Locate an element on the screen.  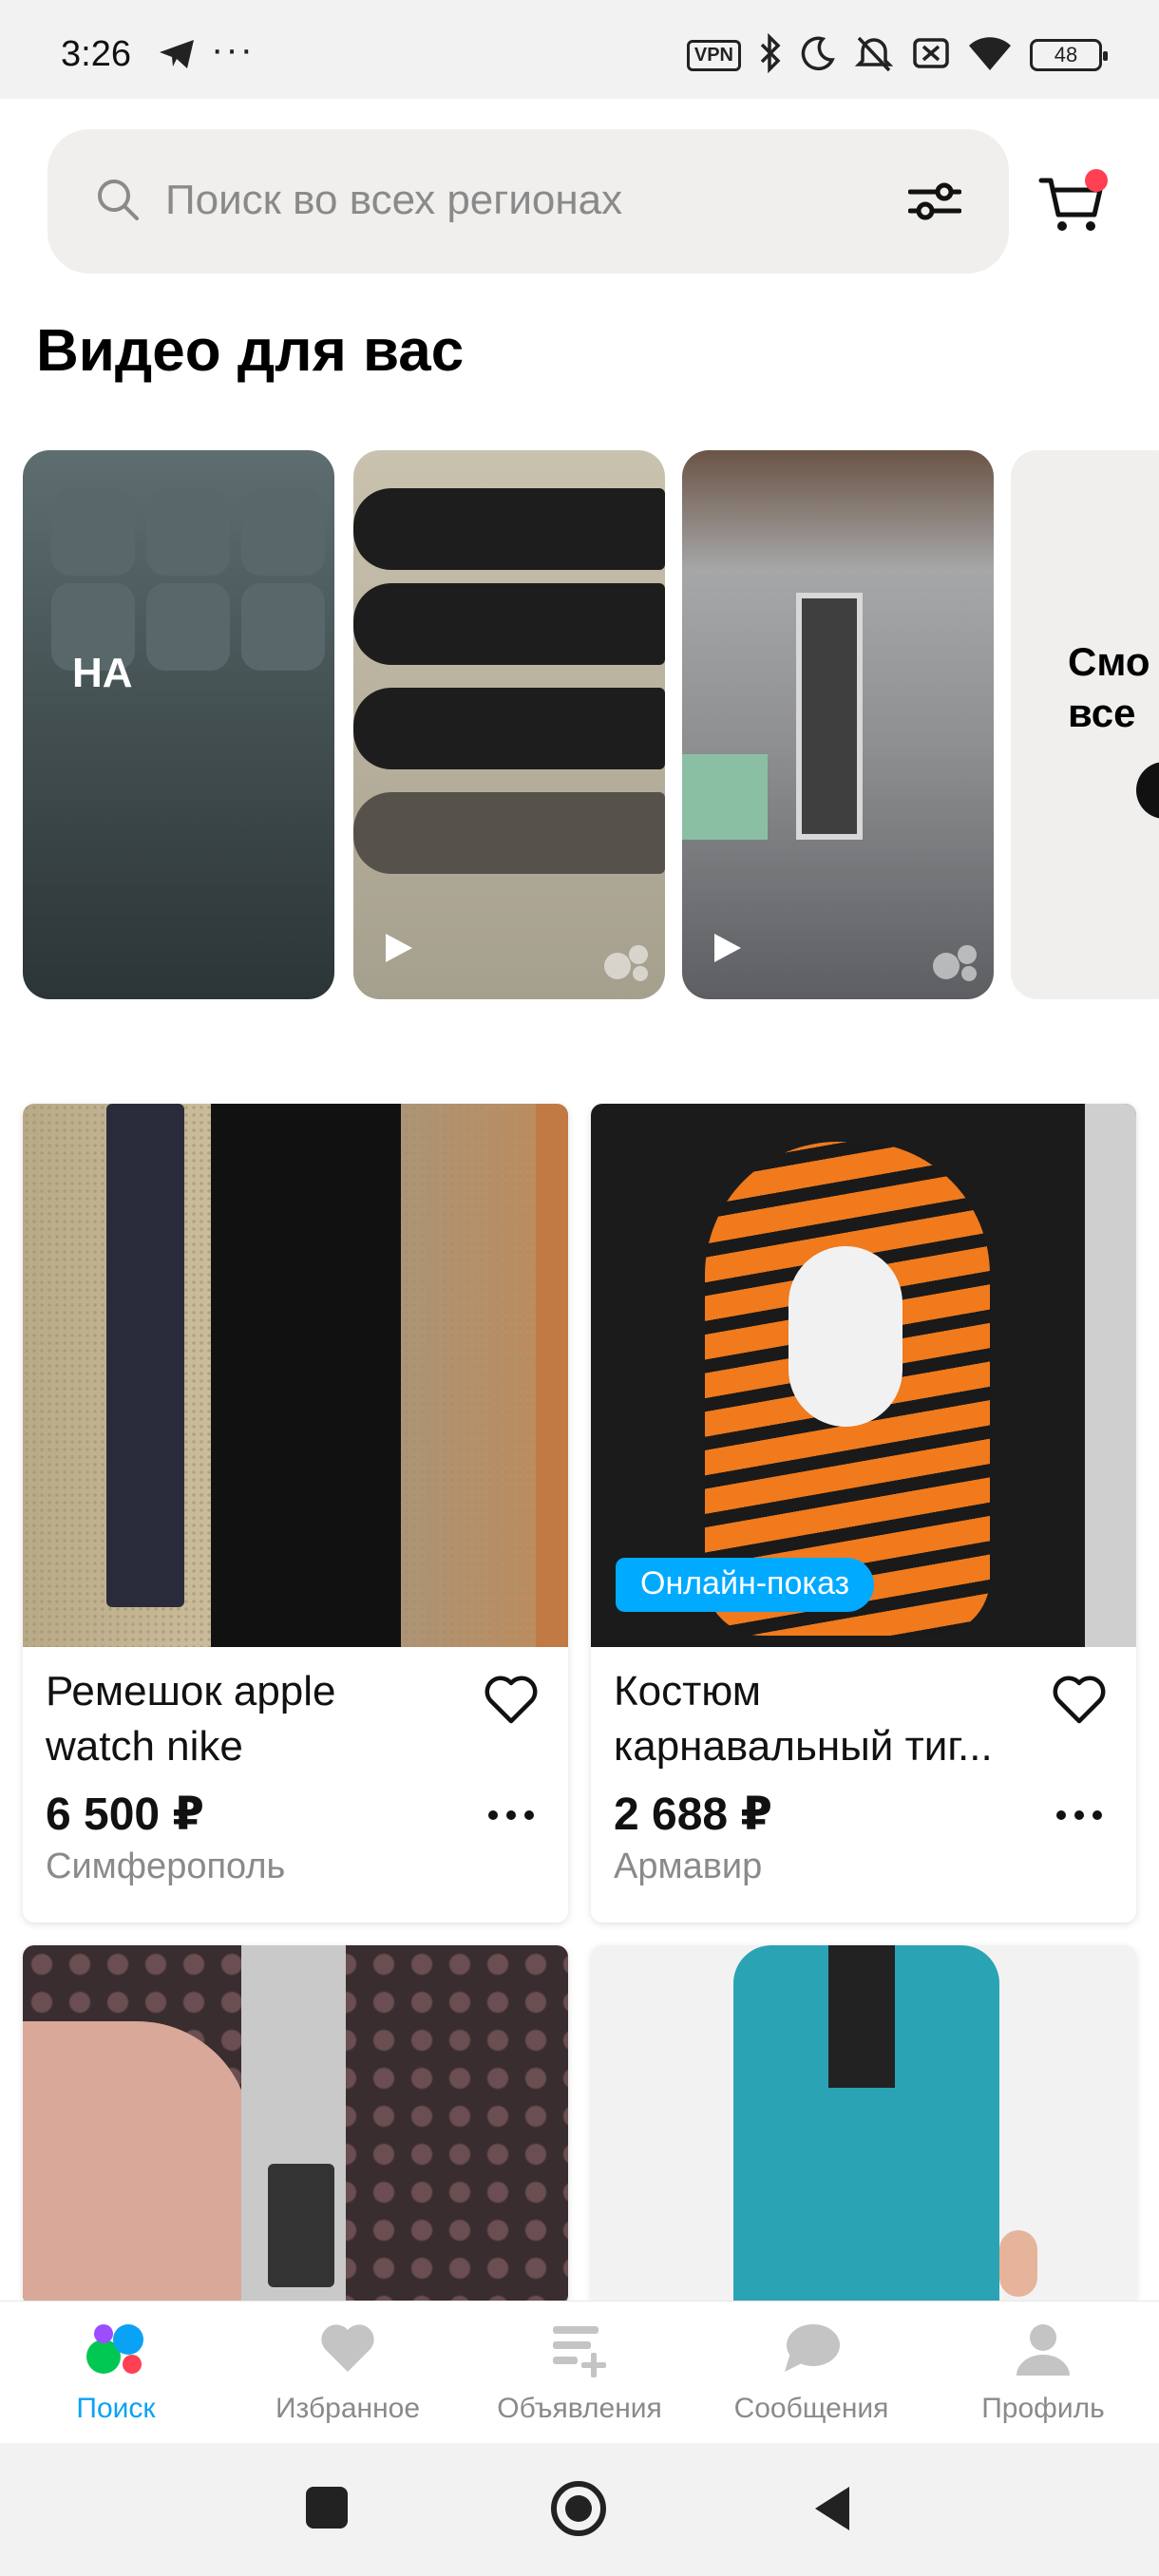
see-all-line1: Смо is located at coordinates (1109, 661).